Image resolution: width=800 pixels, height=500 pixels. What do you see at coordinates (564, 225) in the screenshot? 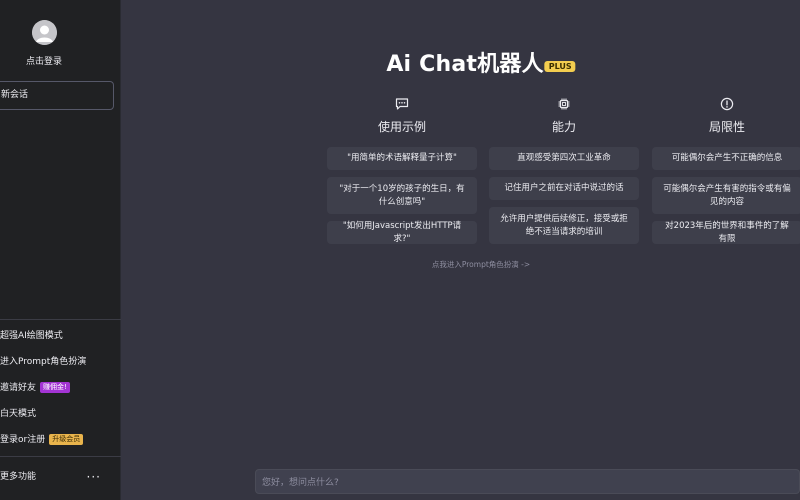
I see `capability-card: 允许用户提供后续修正，接受或拒绝不适当请求的培训` at bounding box center [564, 225].